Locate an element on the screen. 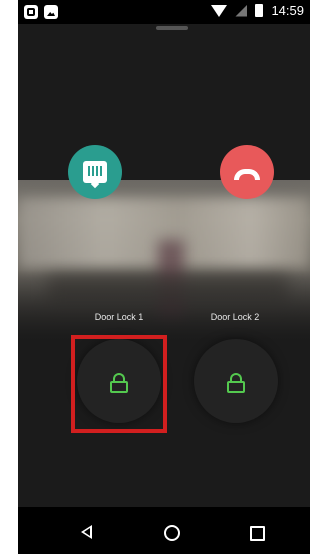 The height and width of the screenshot is (554, 330). hangup-phone-icon is located at coordinates (247, 174).